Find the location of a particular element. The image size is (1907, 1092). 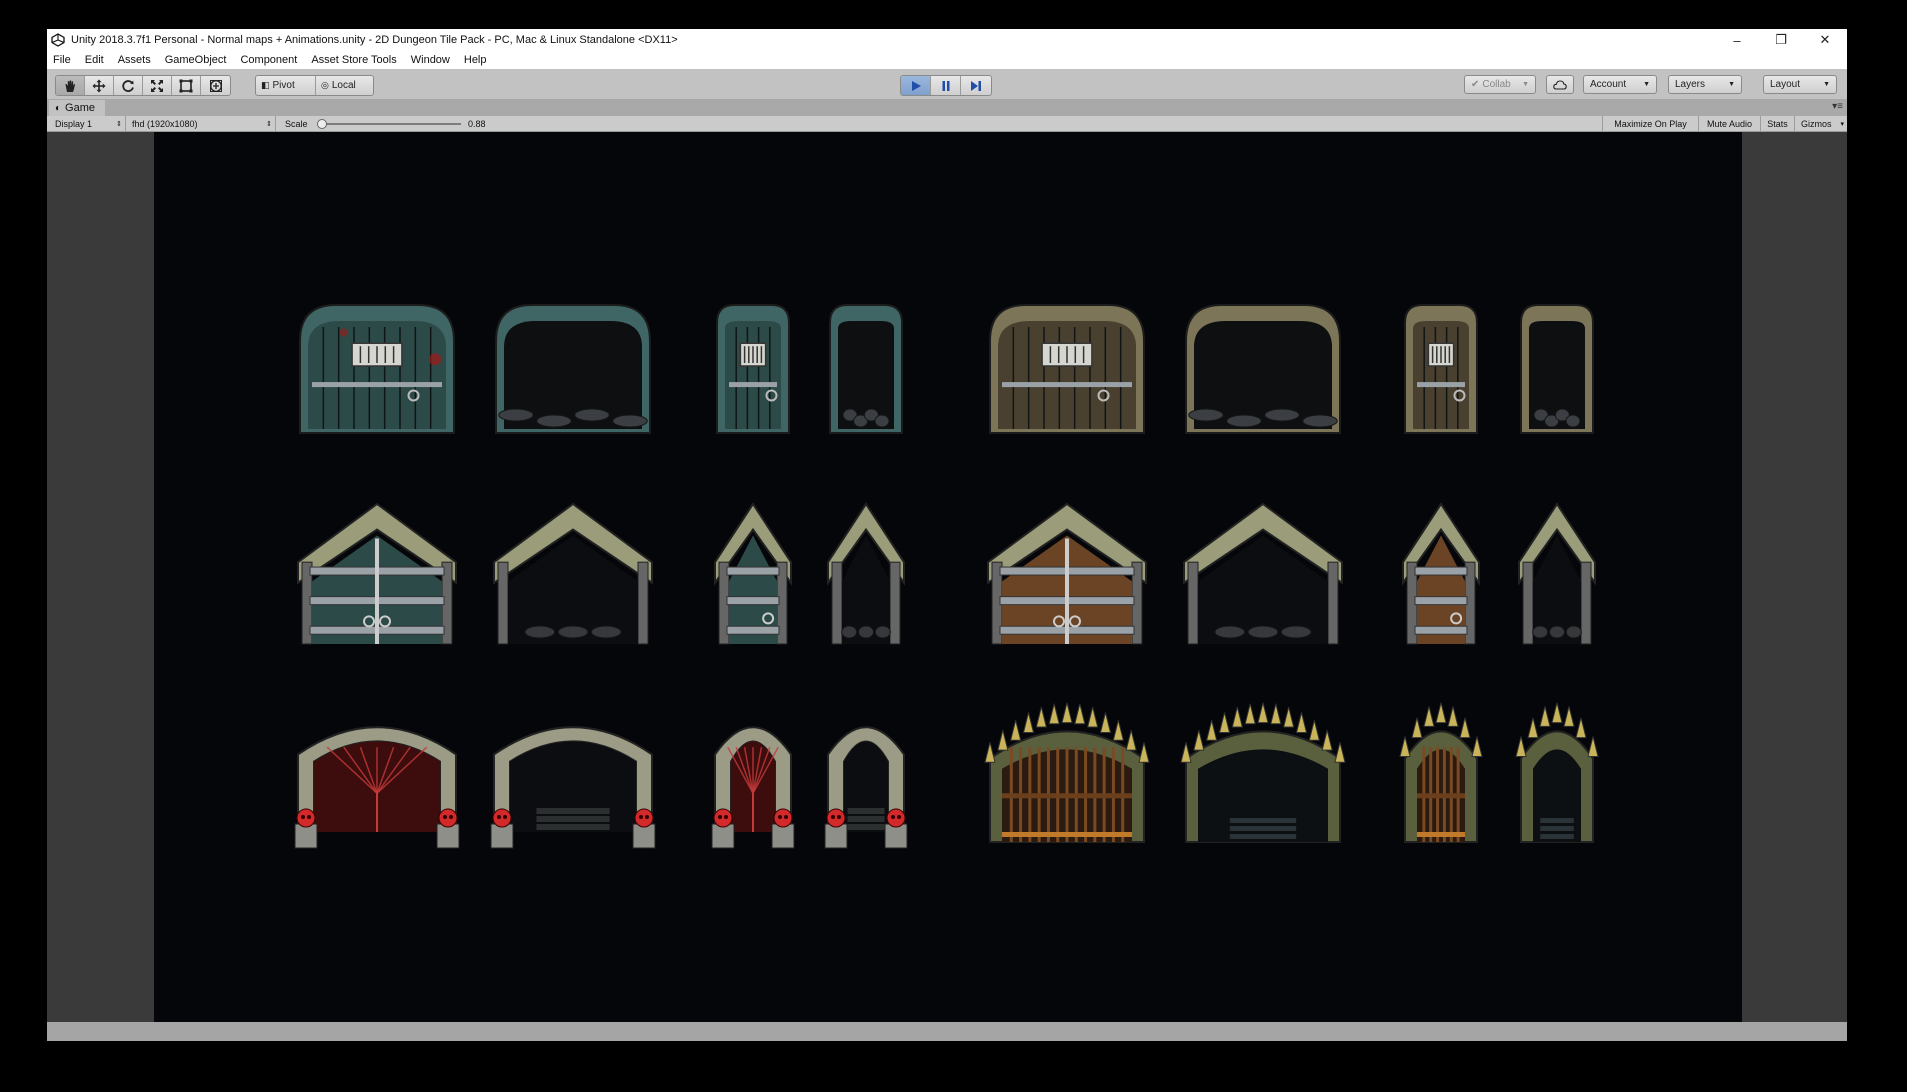

rotate-tool-button is located at coordinates (128, 85).